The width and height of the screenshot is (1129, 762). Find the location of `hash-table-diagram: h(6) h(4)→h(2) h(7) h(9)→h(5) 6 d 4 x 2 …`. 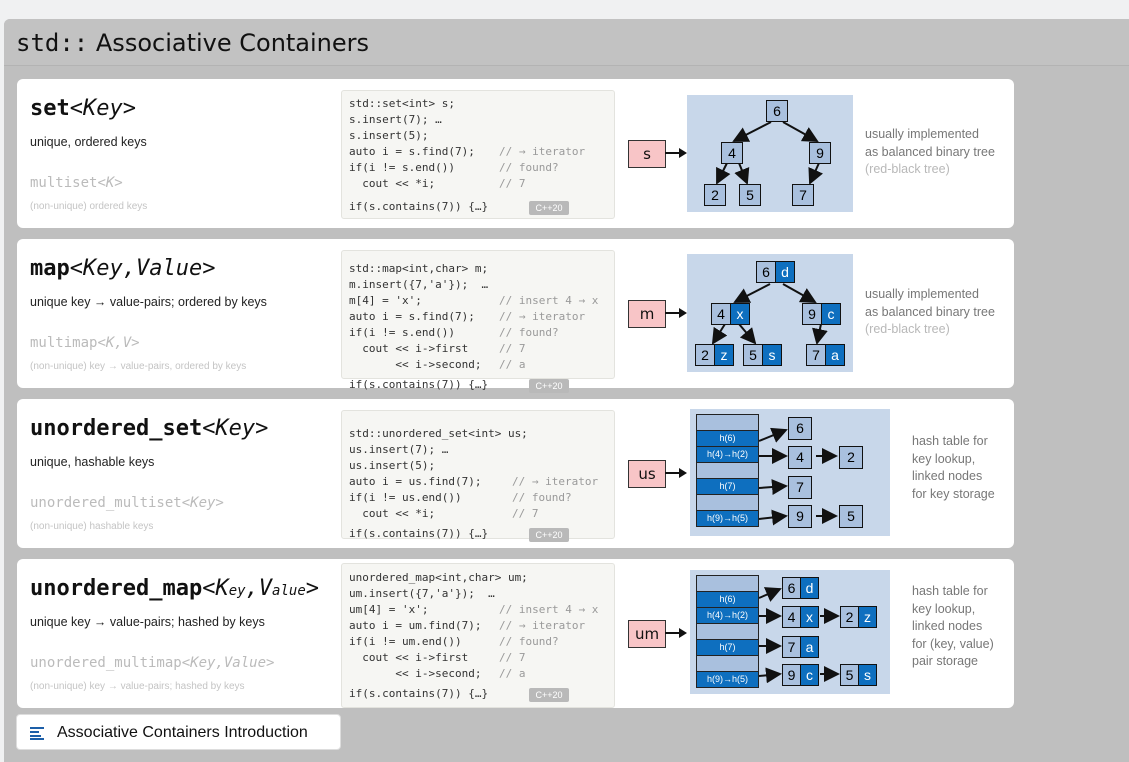

hash-table-diagram: h(6) h(4)→h(2) h(7) h(9)→h(5) 6 d 4 x 2 … is located at coordinates (790, 632).